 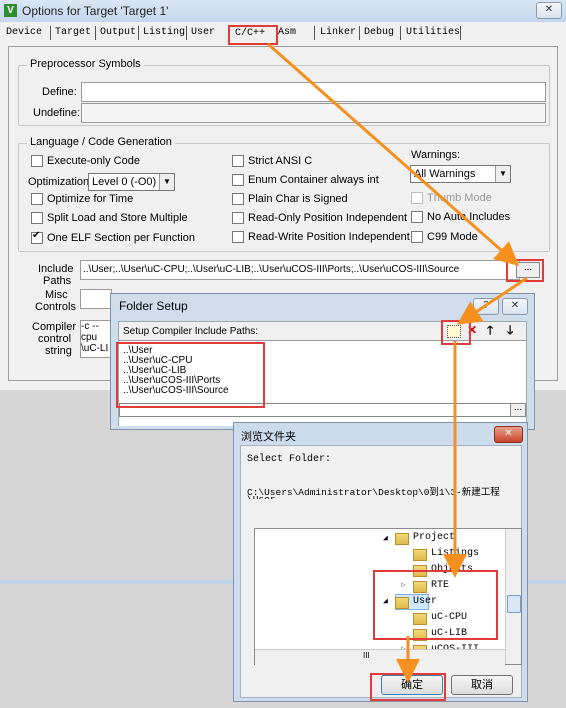 What do you see at coordinates (492, 300) in the screenshot?
I see `arrow-browse-to-newfolder` at bounding box center [492, 300].